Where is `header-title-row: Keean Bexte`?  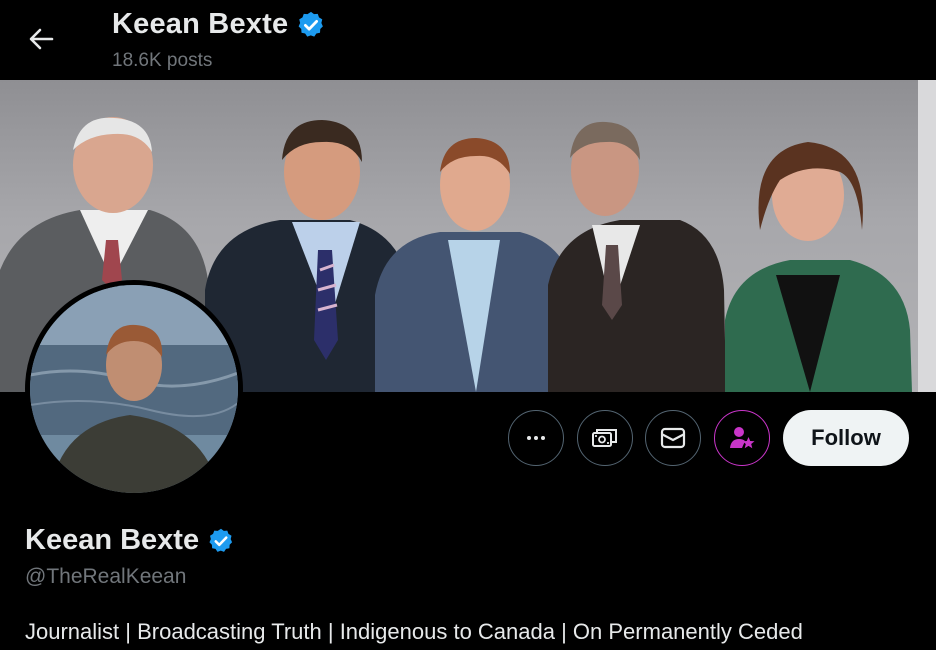
header-title-row: Keean Bexte is located at coordinates (219, 24).